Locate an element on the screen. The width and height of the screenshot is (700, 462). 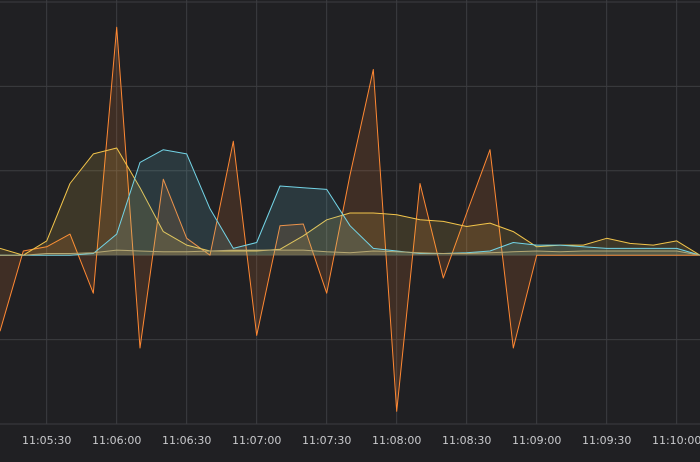
x-tick-label: 11:09:00 is located at coordinates (536, 440).